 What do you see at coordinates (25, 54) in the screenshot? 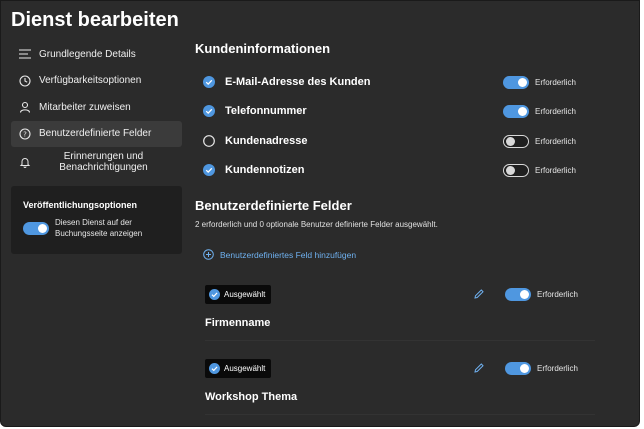
I see `list-icon` at bounding box center [25, 54].